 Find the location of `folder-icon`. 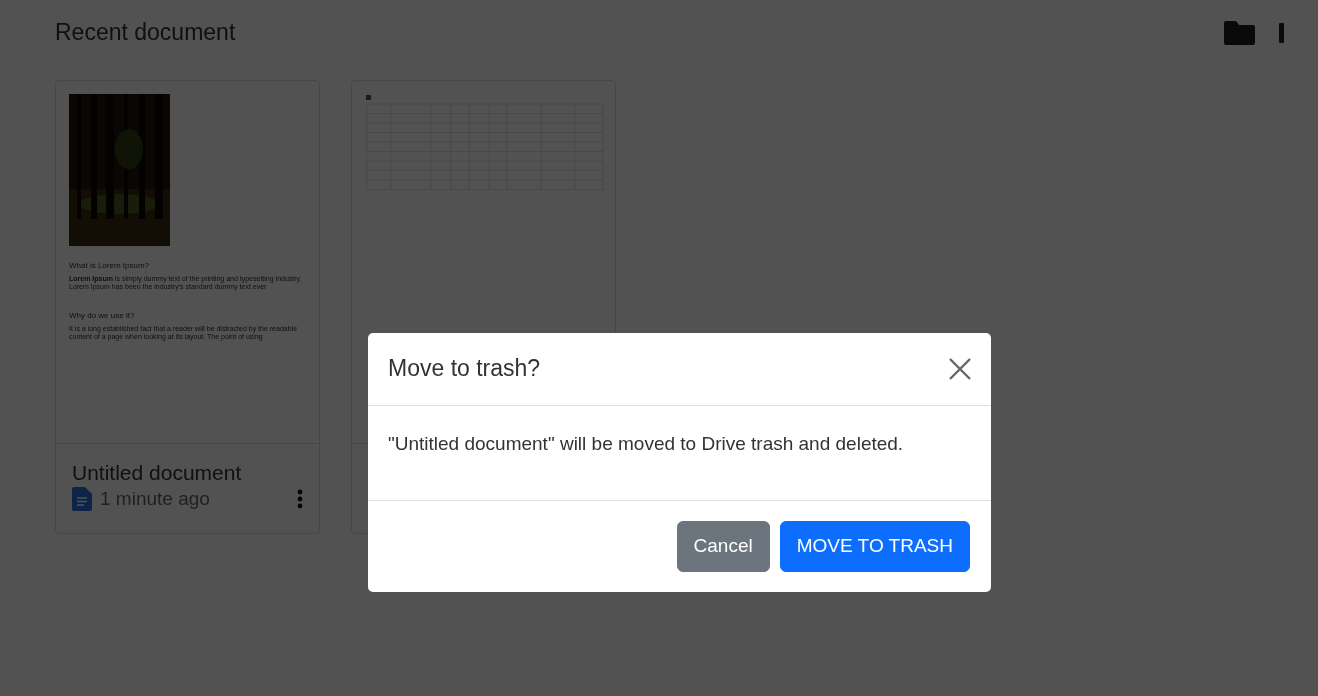

folder-icon is located at coordinates (1239, 33).